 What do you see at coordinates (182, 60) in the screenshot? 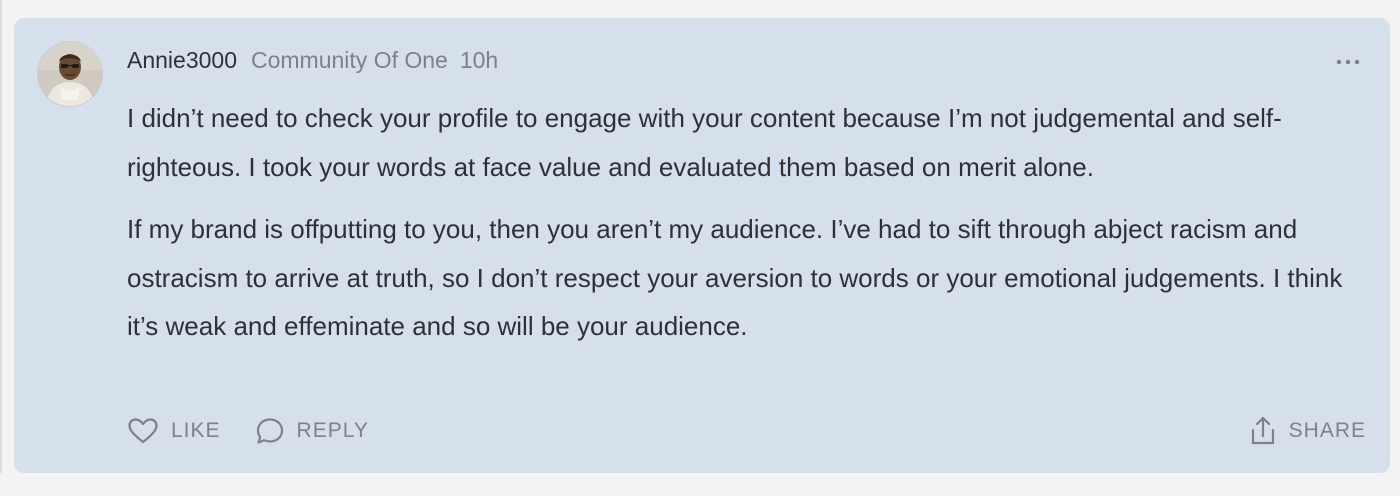
I see `author-name: Annie3000` at bounding box center [182, 60].